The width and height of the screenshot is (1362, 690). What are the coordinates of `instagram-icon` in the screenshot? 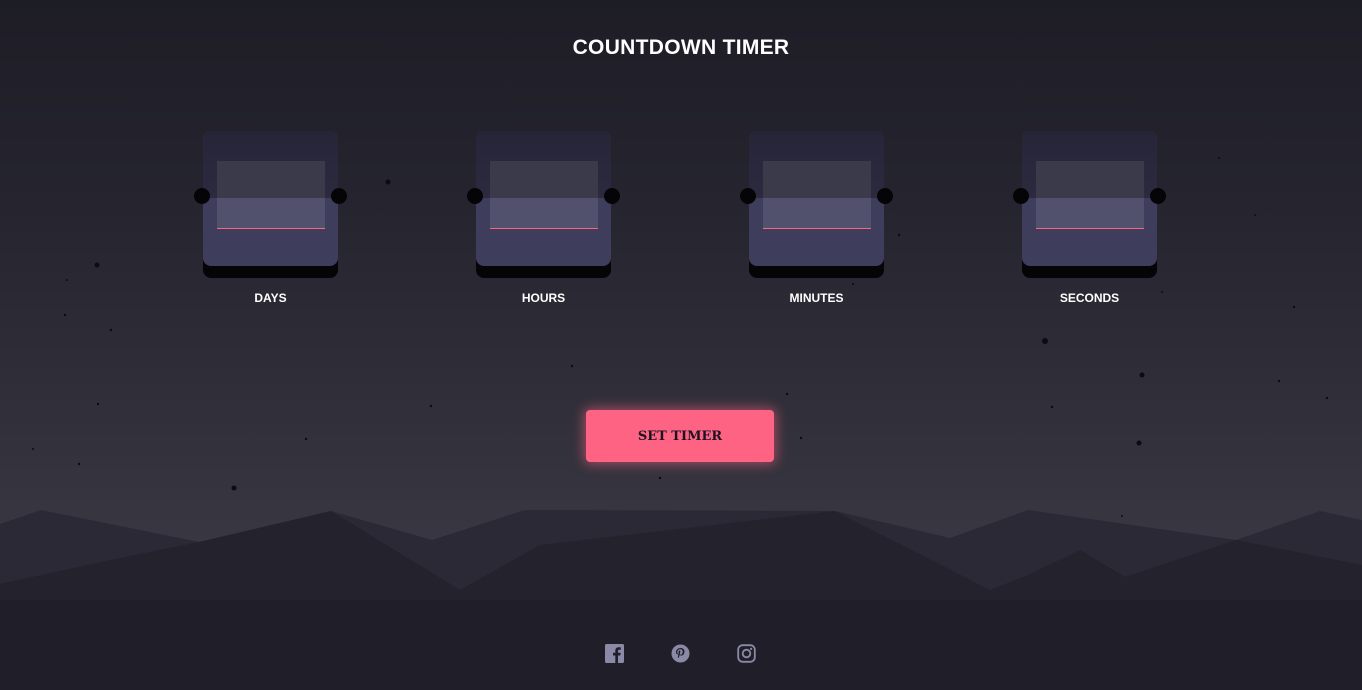 It's located at (746, 653).